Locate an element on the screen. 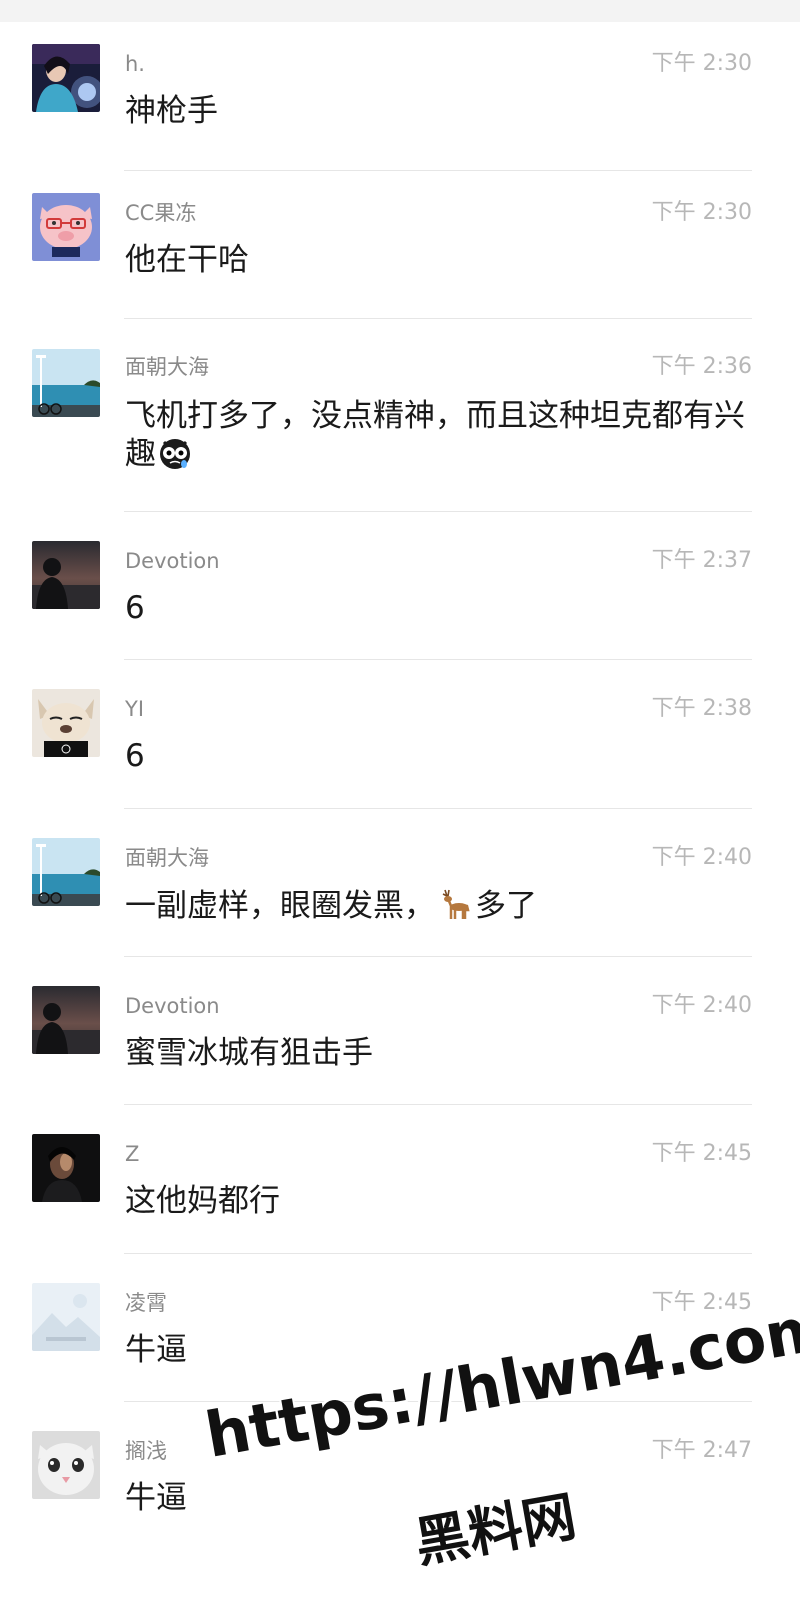 This screenshot has height=1598, width=800. message-item: Devotion 下午 2:40 蜜雪冰城有狙击手 is located at coordinates (400, 1031).